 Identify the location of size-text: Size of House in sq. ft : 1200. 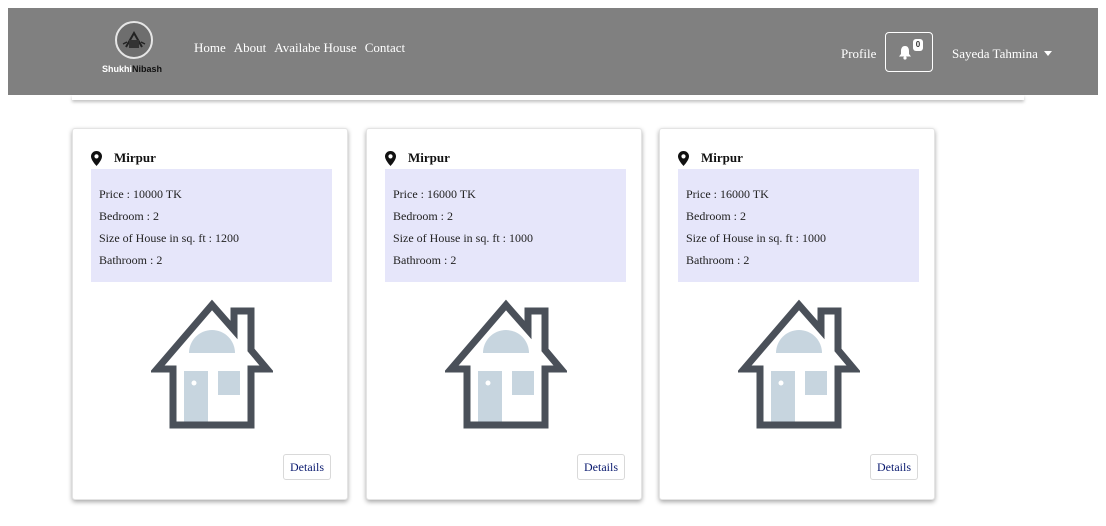
(169, 238).